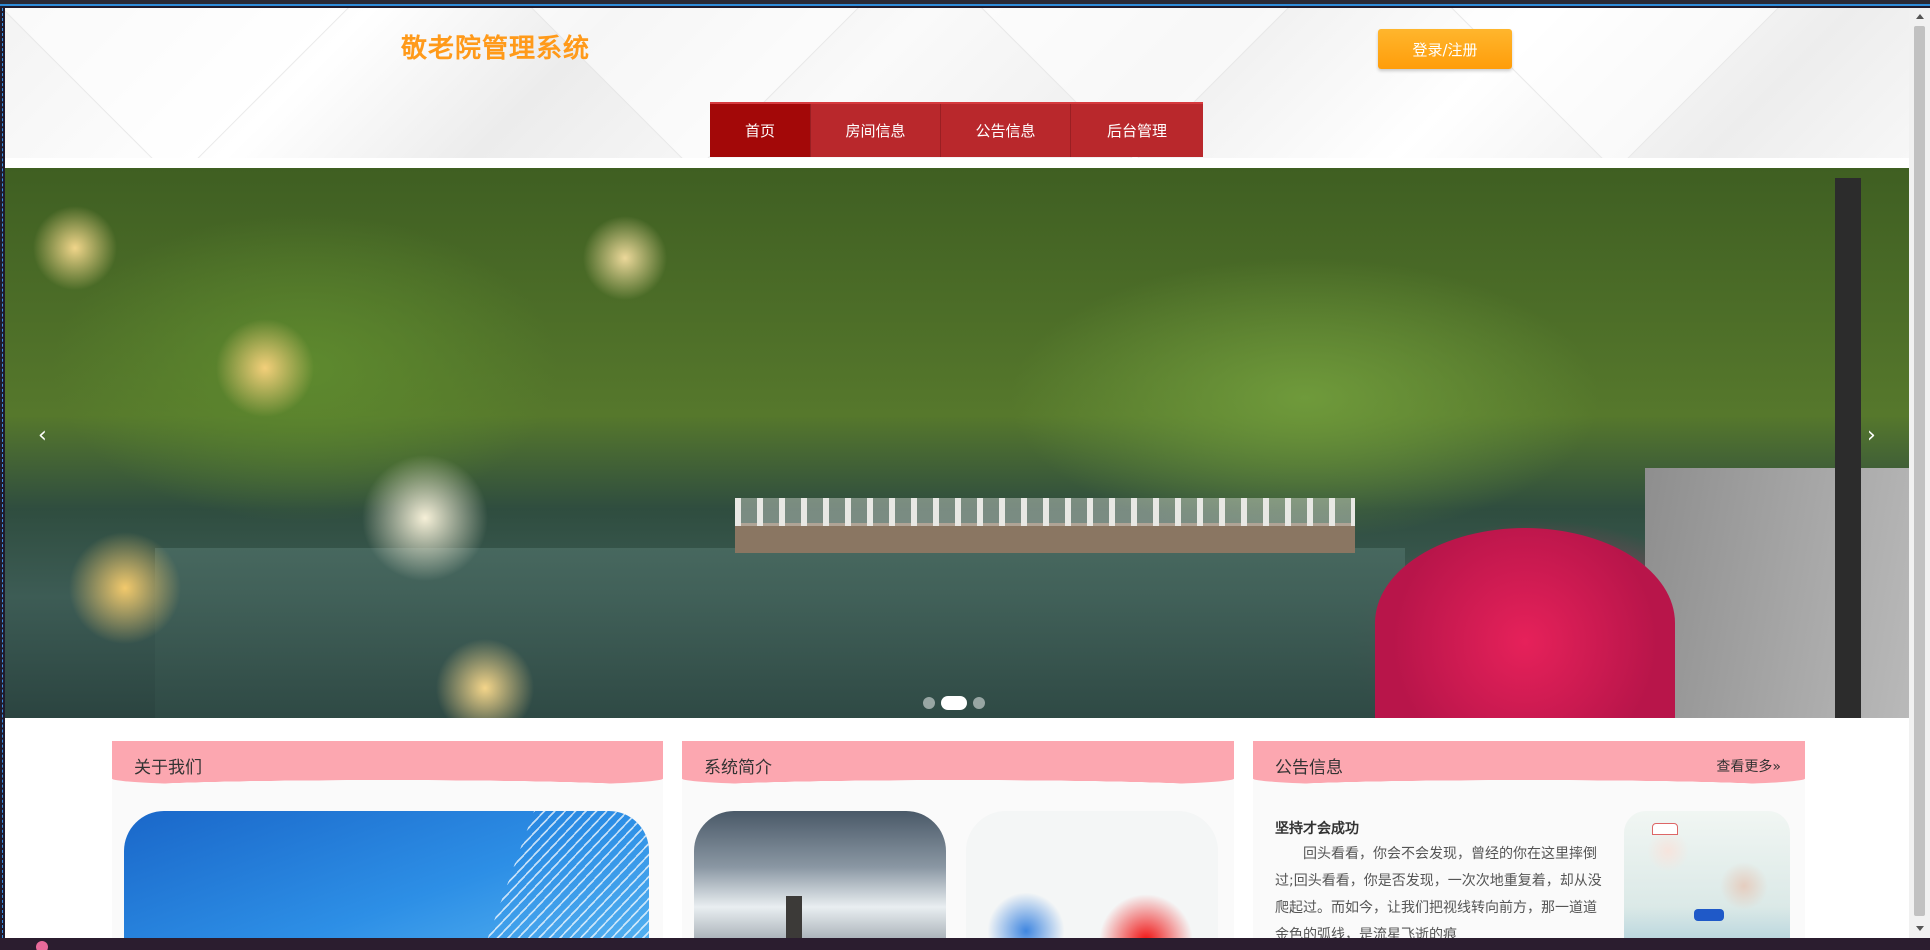  I want to click on page-boundary-guide, so click(2, 473).